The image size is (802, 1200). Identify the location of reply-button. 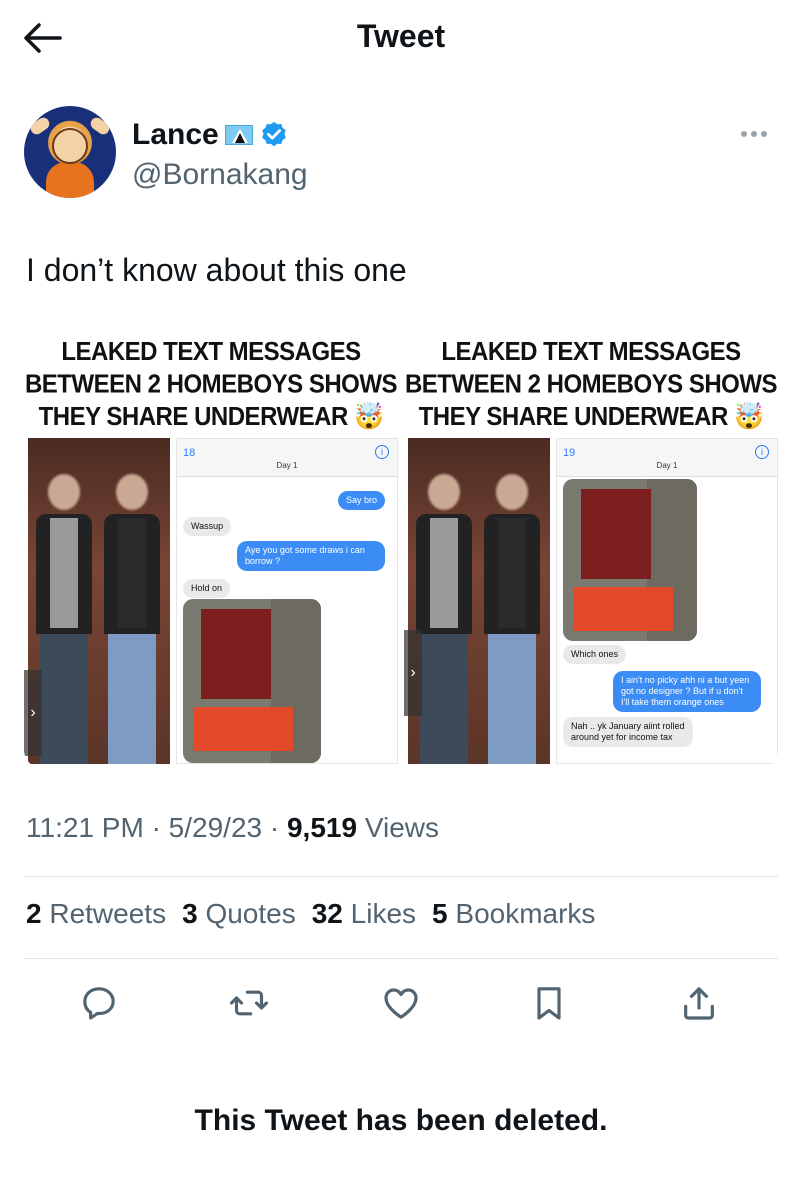
(99, 1003).